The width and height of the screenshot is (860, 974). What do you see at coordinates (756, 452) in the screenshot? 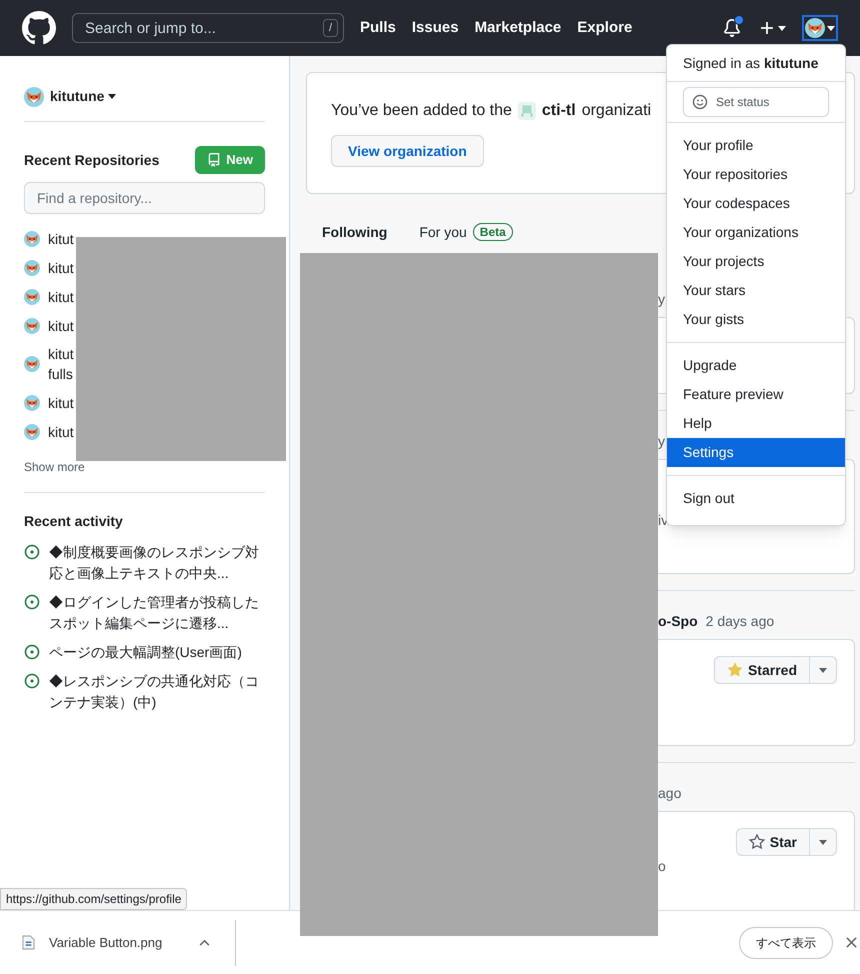
I see `menu-item: Settings` at bounding box center [756, 452].